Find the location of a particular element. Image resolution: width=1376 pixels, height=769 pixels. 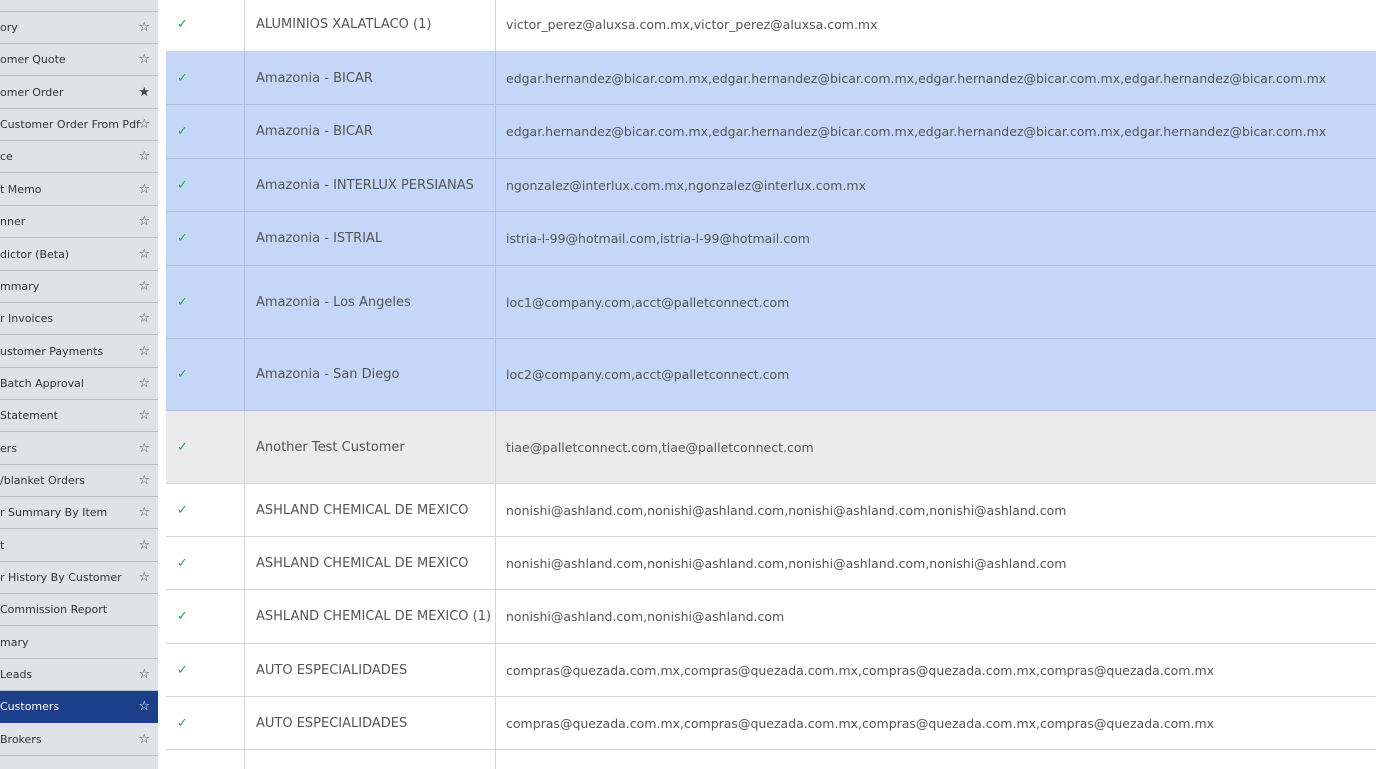

sidebar-item-label: ustomer Payments is located at coordinates (52, 351).